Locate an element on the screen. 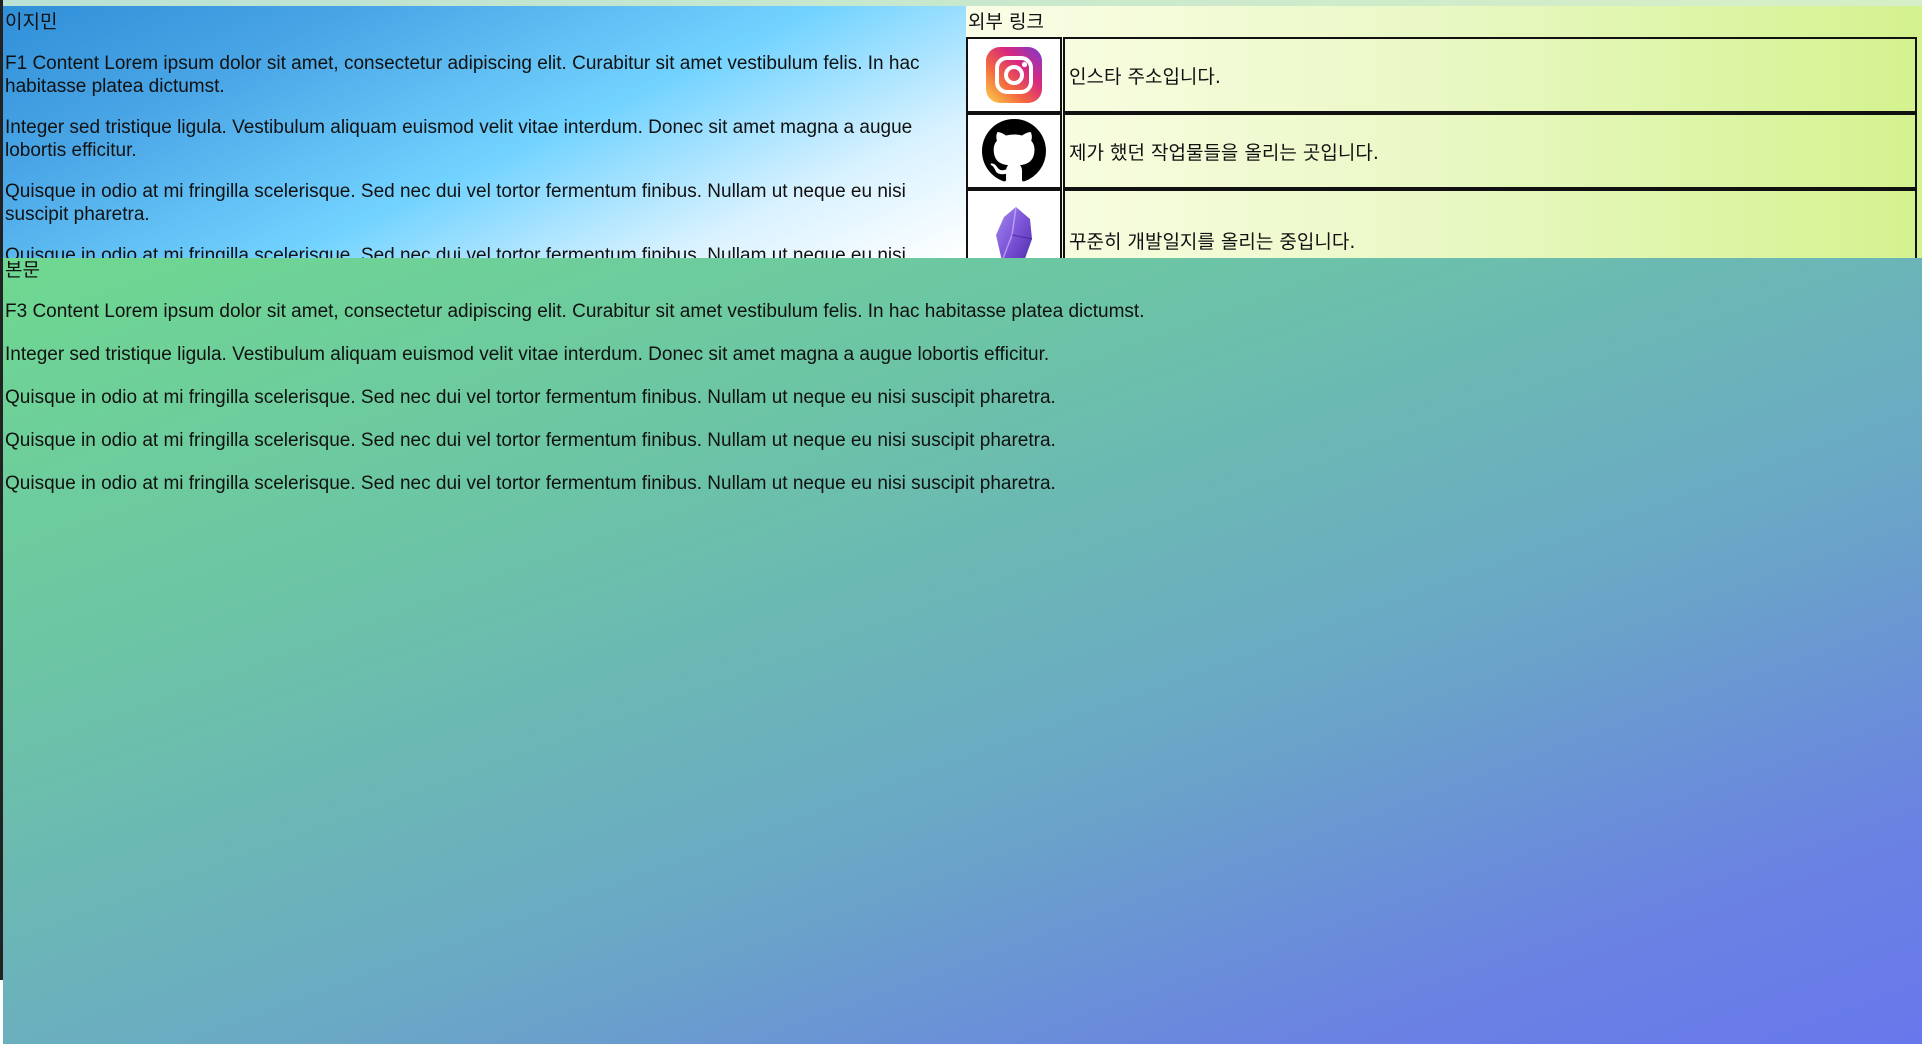  link-row-github: 제가 했던 작업물들을 올리는 곳입니다. is located at coordinates (1444, 151).